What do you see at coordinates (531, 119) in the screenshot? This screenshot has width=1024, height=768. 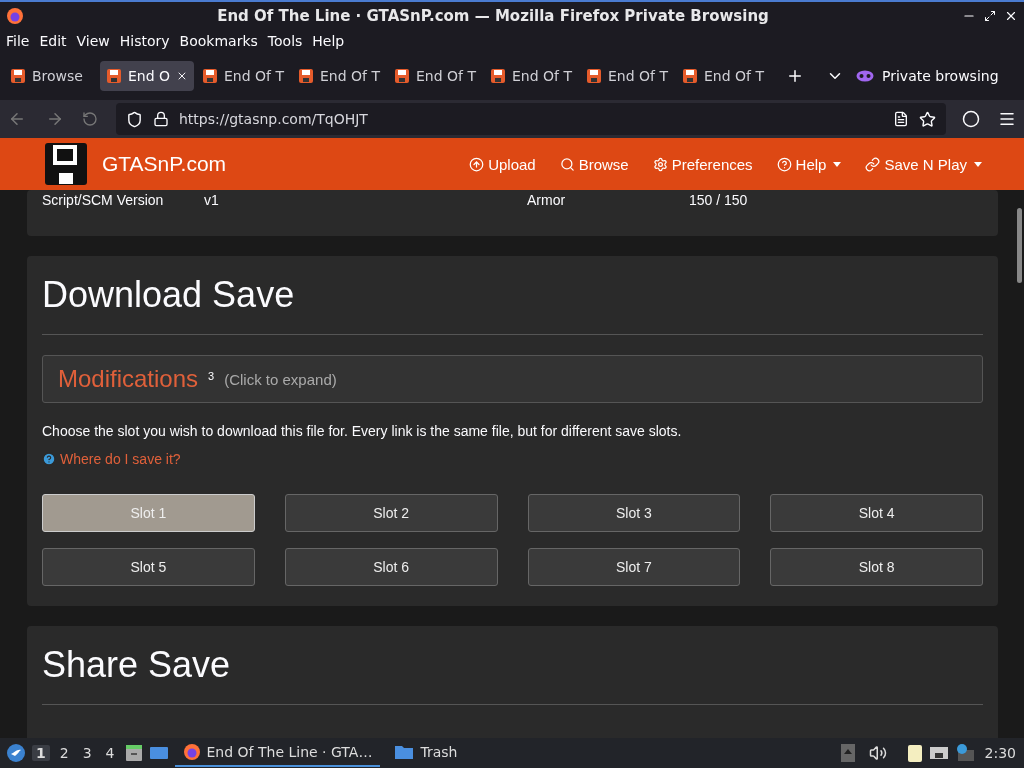 I see `address-bar: https://gtasnp.com/TqOHJT` at bounding box center [531, 119].